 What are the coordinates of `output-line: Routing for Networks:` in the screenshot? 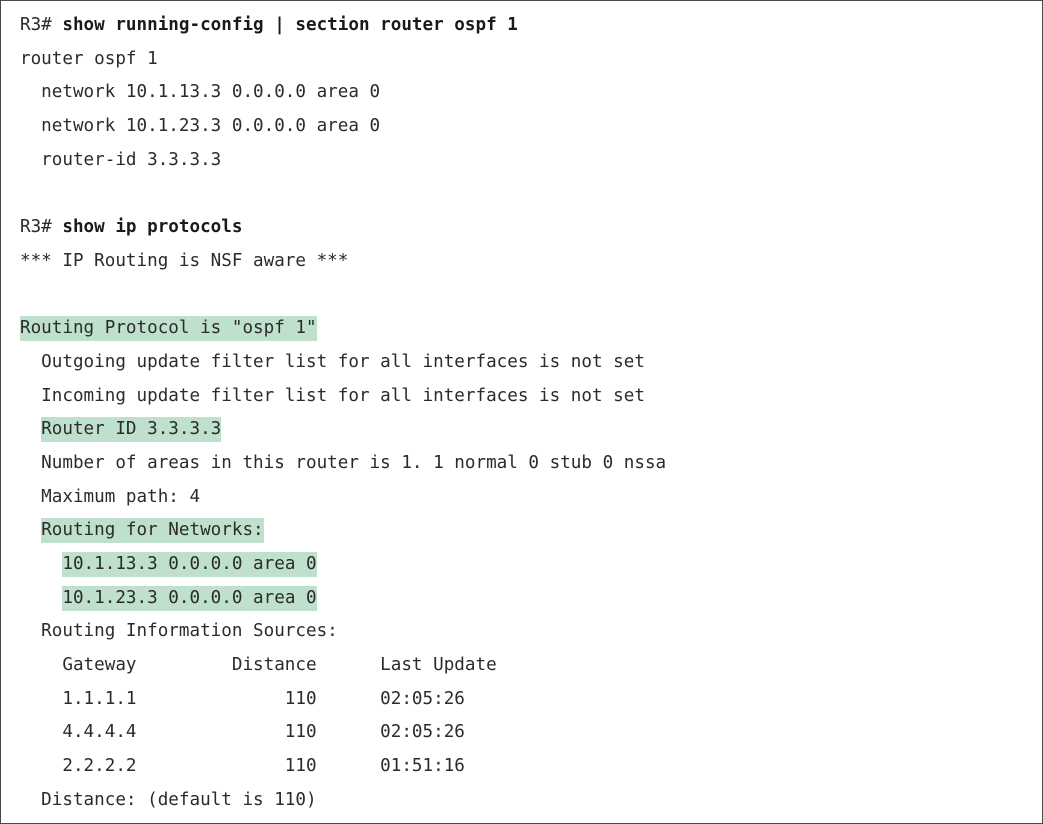 It's located at (531, 531).